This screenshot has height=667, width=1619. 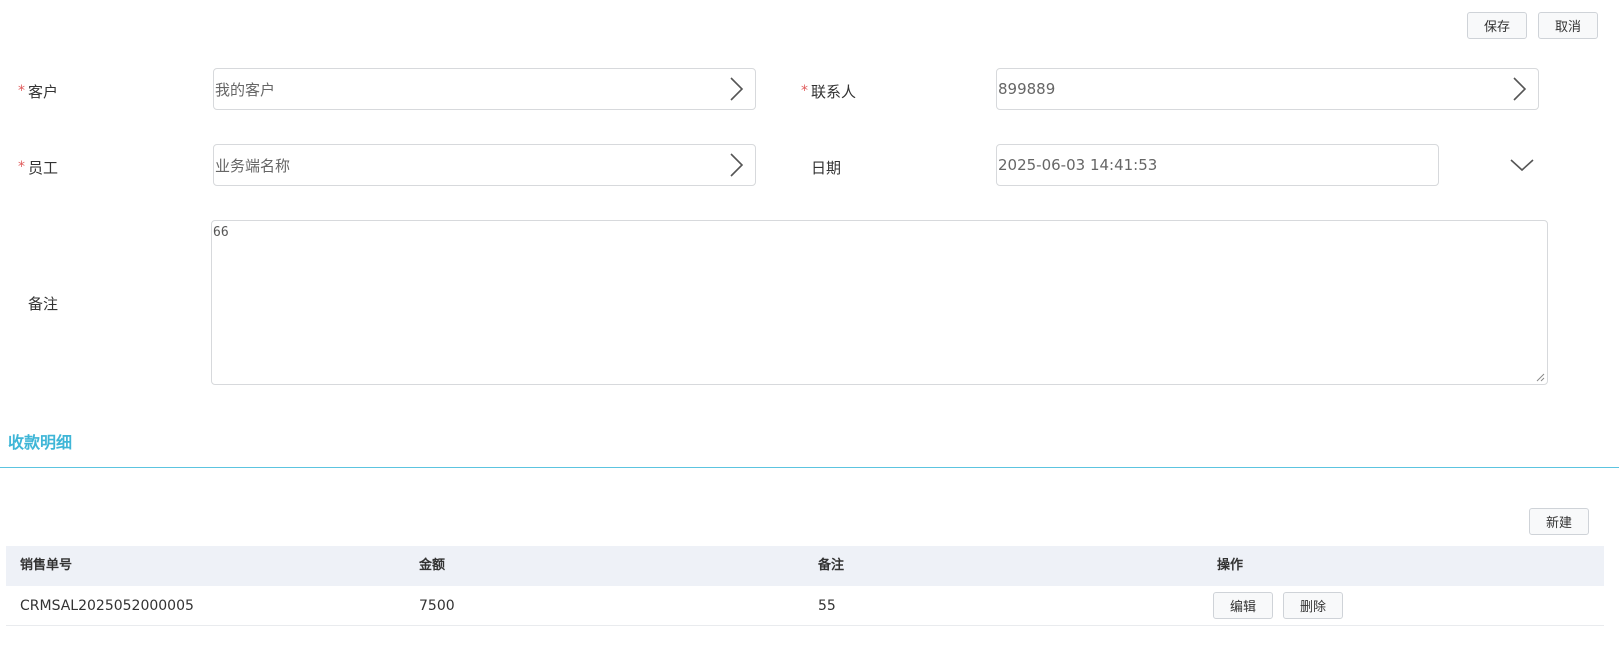 I want to click on section-title: 收款明细, so click(x=40, y=442).